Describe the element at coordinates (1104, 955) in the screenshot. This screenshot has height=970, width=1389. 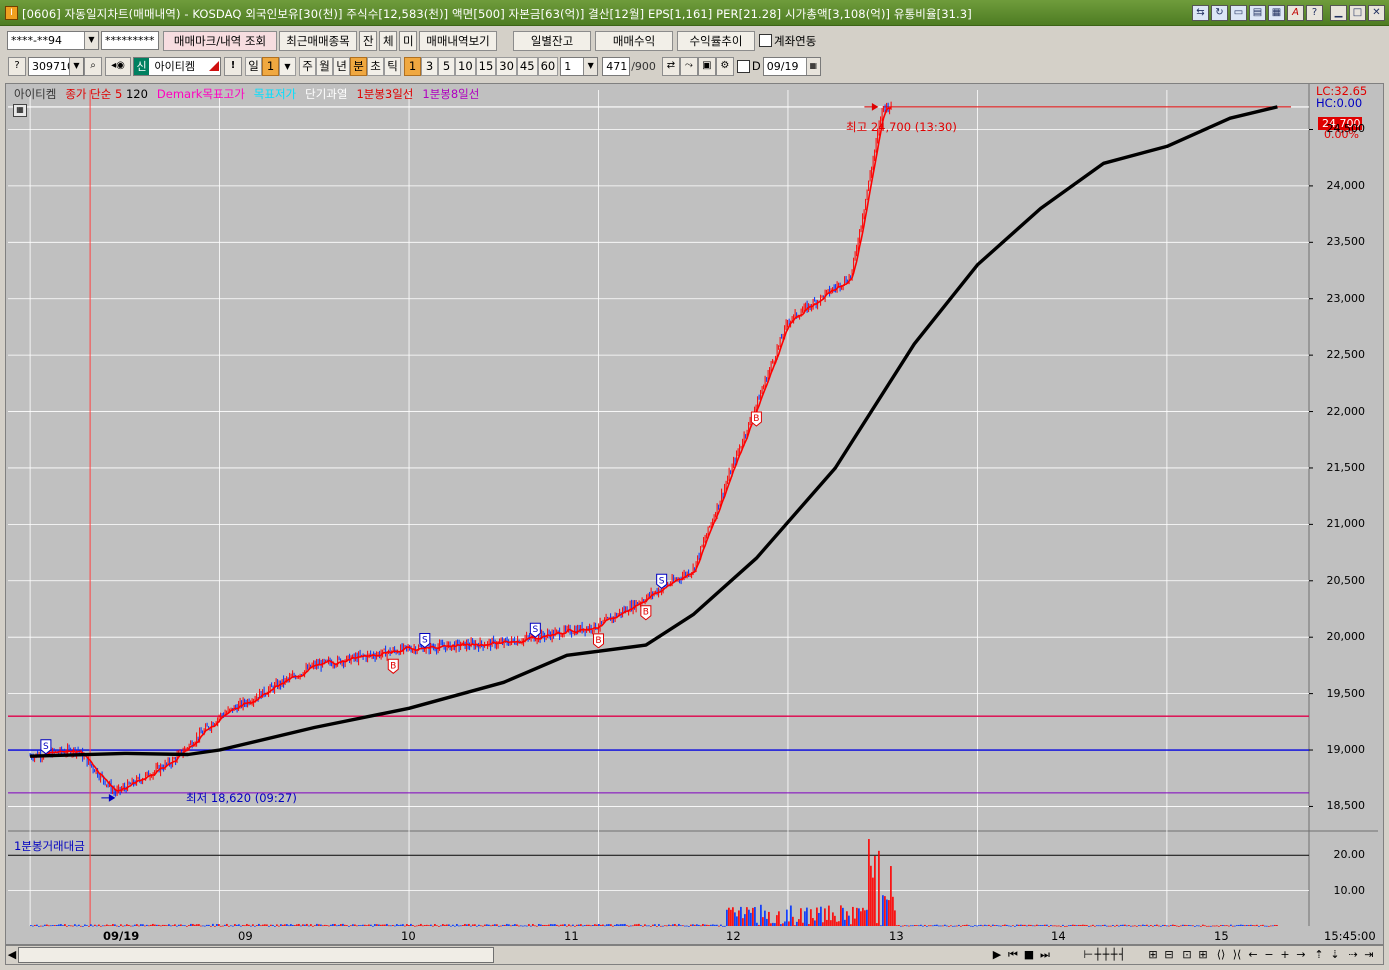
I see `zoom-slider-icon: ⊢ ┼ ┼ ┼ ┤` at that location.